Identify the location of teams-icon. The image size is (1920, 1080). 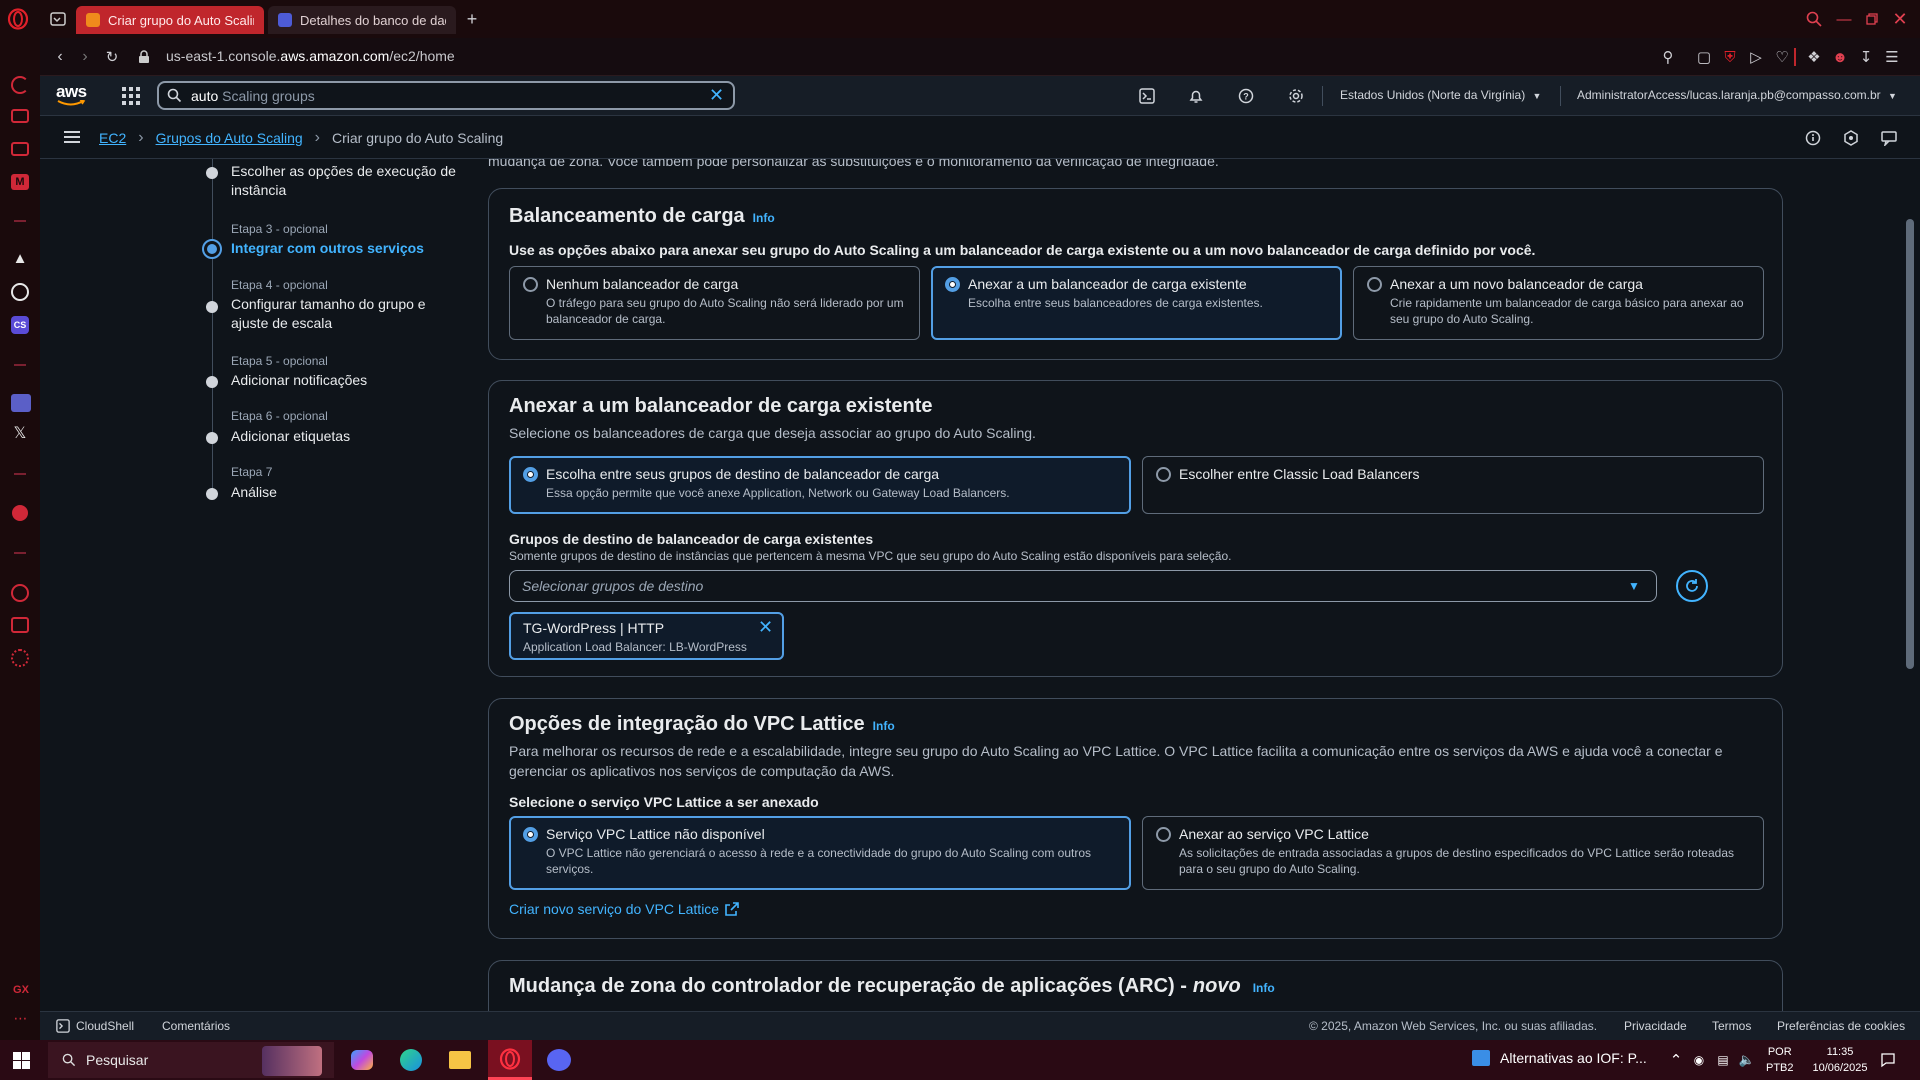
(21, 403).